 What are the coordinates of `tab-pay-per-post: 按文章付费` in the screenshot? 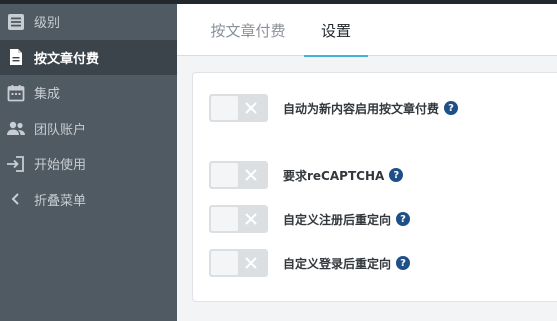 It's located at (248, 30).